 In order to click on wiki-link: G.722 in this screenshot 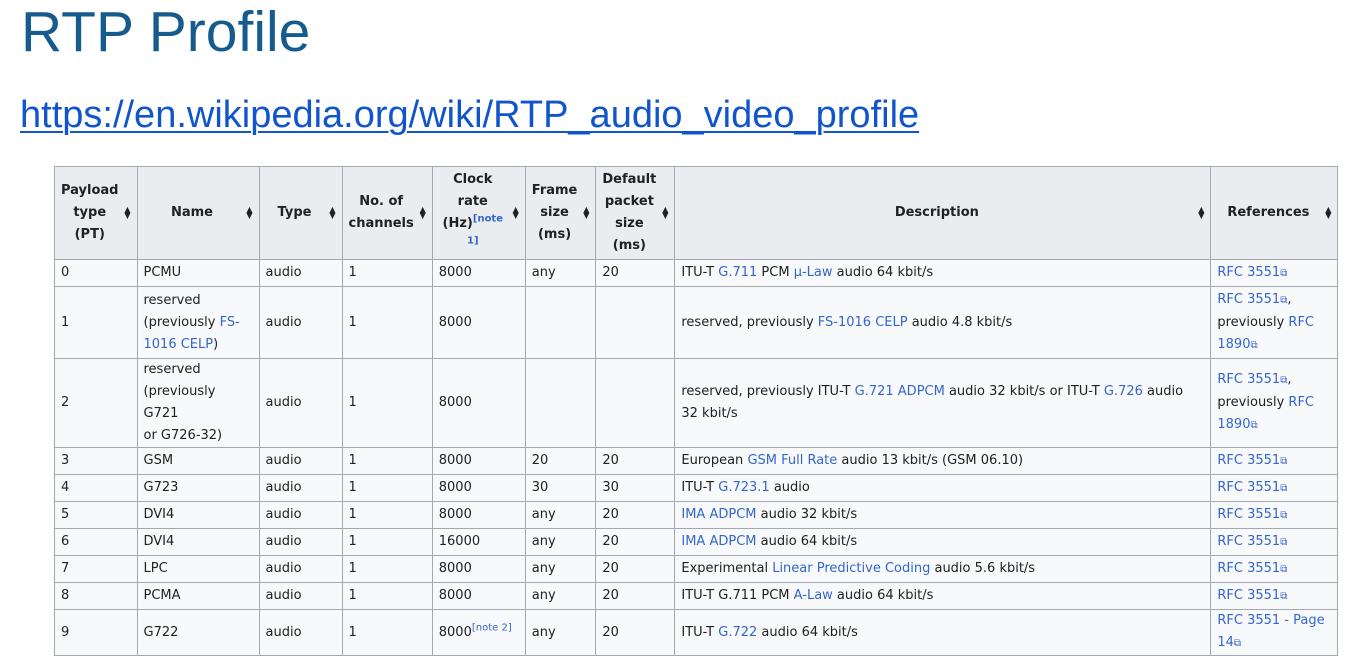, I will do `click(737, 632)`.